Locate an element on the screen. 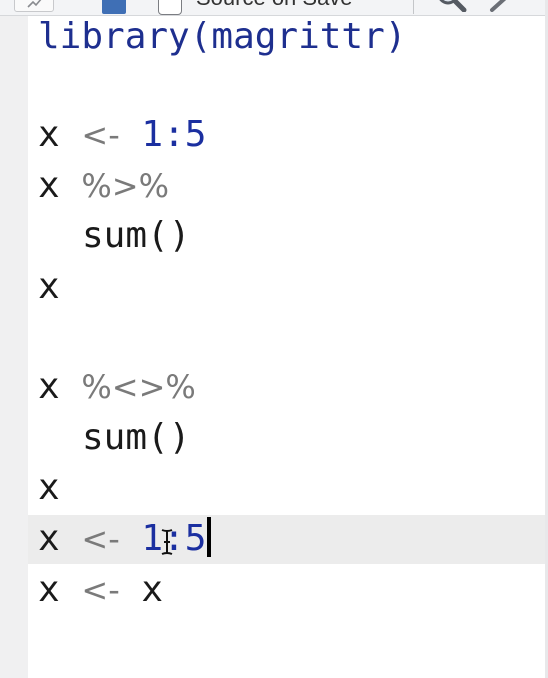 This screenshot has height=678, width=548. ibeam-cursor-icon is located at coordinates (167, 542).